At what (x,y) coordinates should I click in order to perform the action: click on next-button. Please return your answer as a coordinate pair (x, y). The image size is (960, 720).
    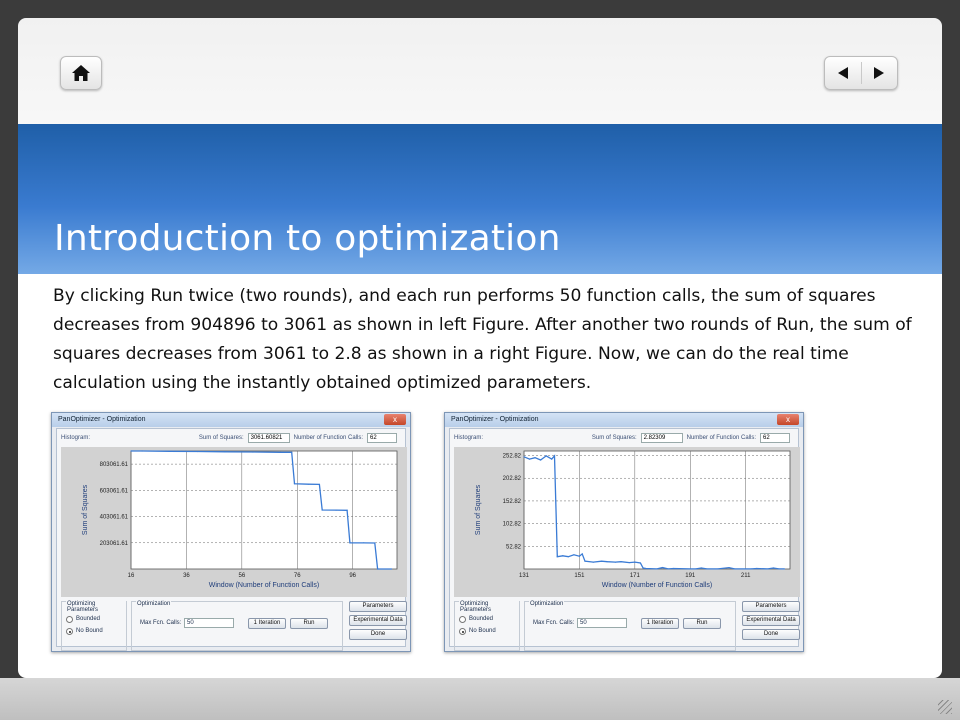
    Looking at the image, I should click on (880, 73).